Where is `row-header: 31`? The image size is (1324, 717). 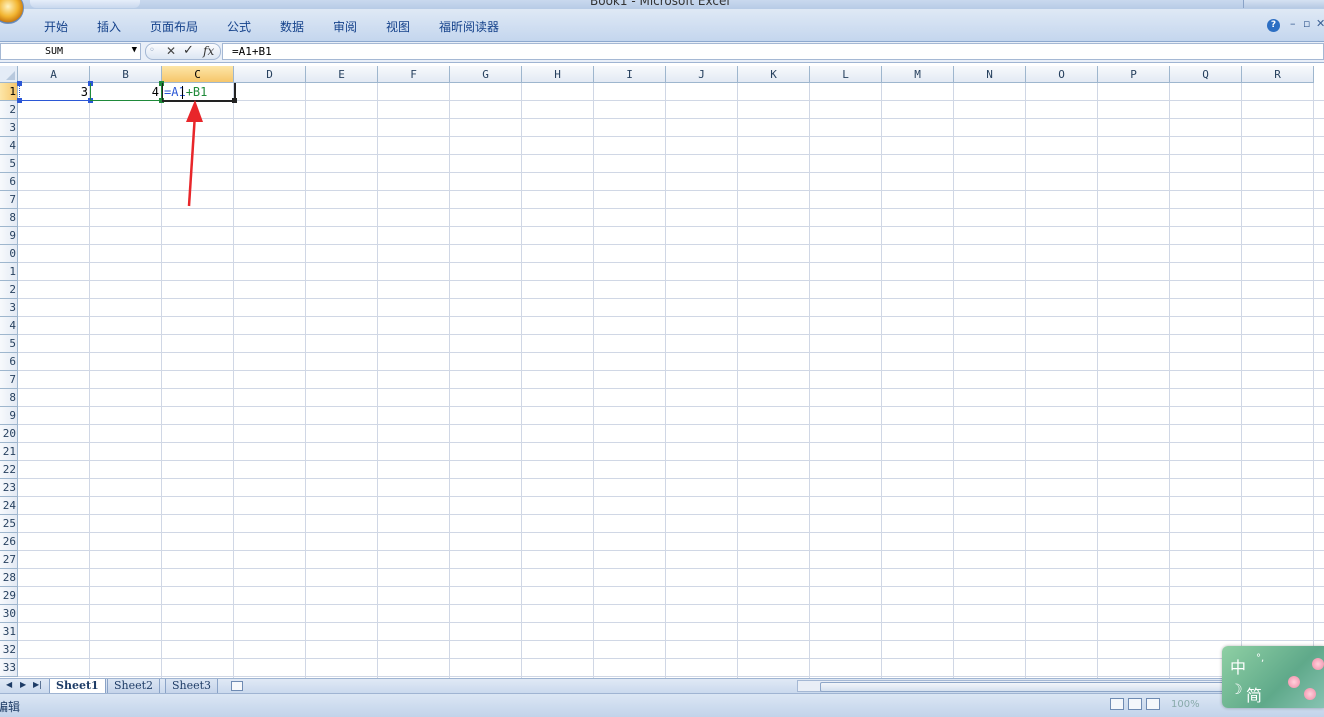
row-header: 31 is located at coordinates (9, 632).